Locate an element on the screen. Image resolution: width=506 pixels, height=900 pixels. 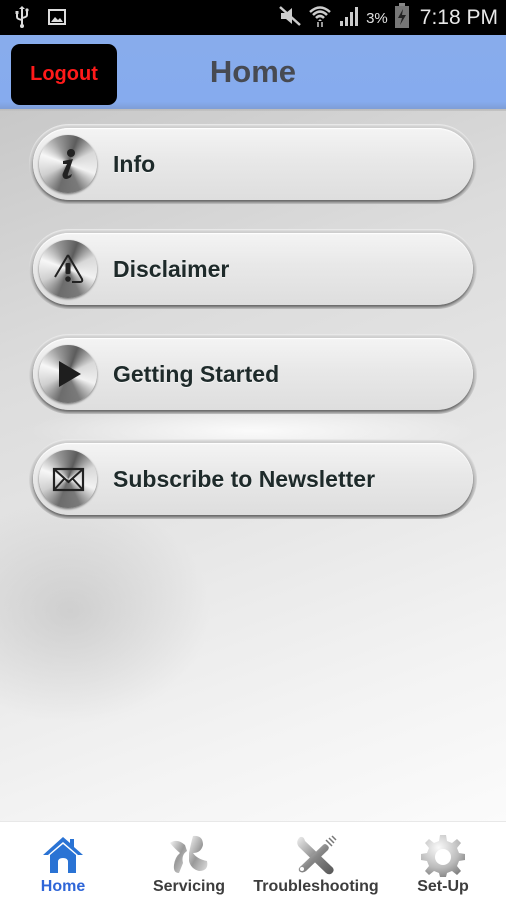
gear-icon is located at coordinates (443, 855).